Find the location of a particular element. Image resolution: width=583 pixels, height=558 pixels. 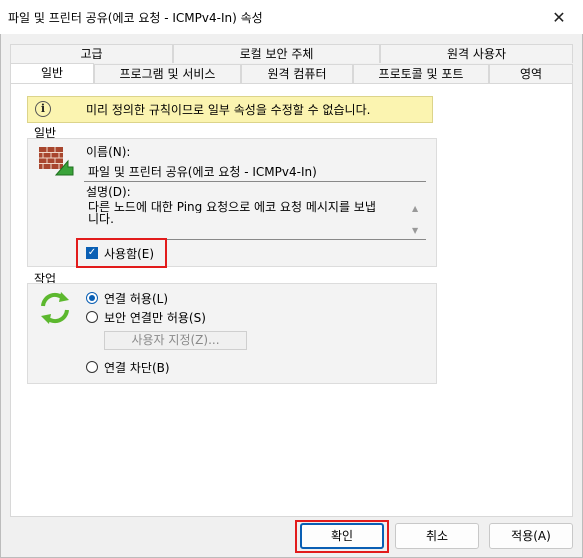

tab-row-2: 일반 프로그램 및 서비스 원격 컴퓨터 프로토콜 및 포트 영역 is located at coordinates (291, 74).